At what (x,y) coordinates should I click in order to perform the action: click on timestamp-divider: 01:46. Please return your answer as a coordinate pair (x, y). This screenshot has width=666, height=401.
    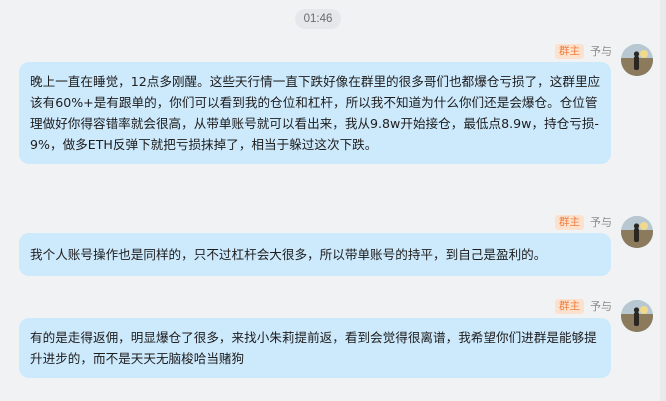
    Looking at the image, I should click on (318, 19).